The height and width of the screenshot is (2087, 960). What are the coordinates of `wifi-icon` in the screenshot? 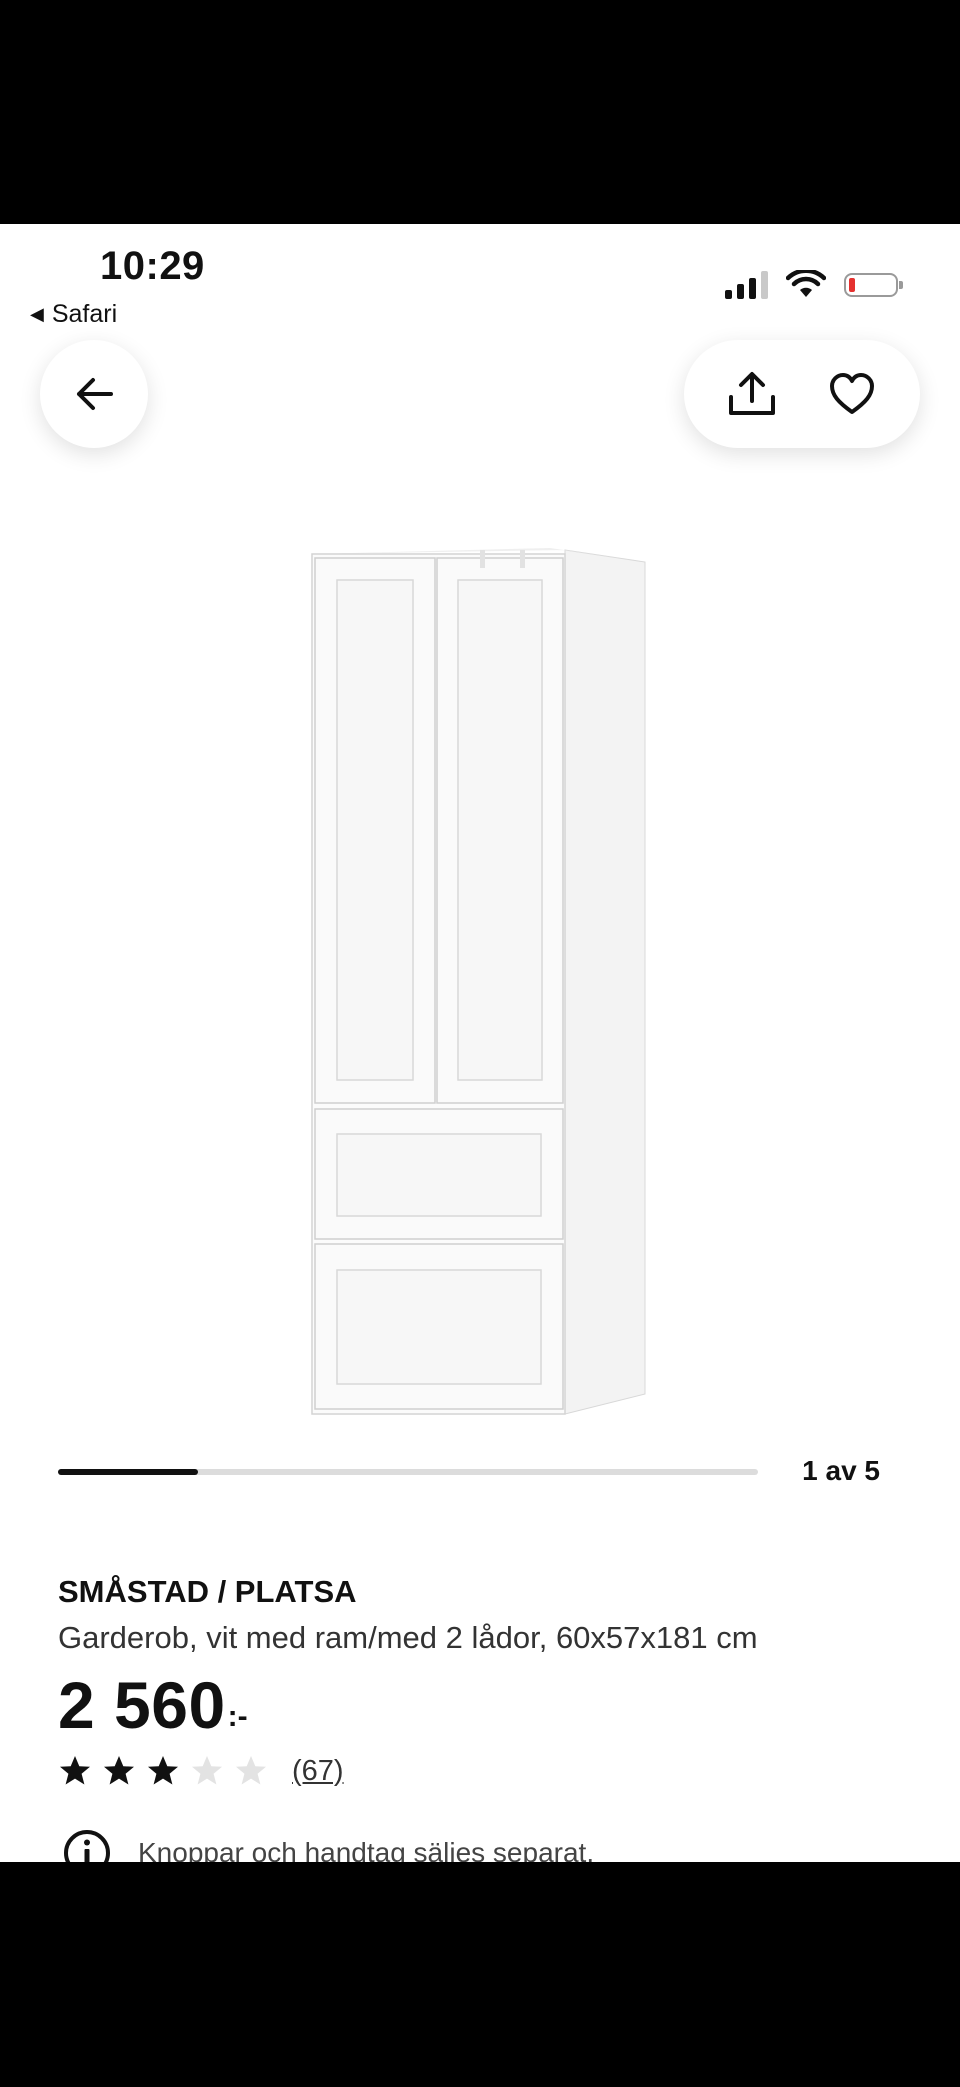 It's located at (806, 283).